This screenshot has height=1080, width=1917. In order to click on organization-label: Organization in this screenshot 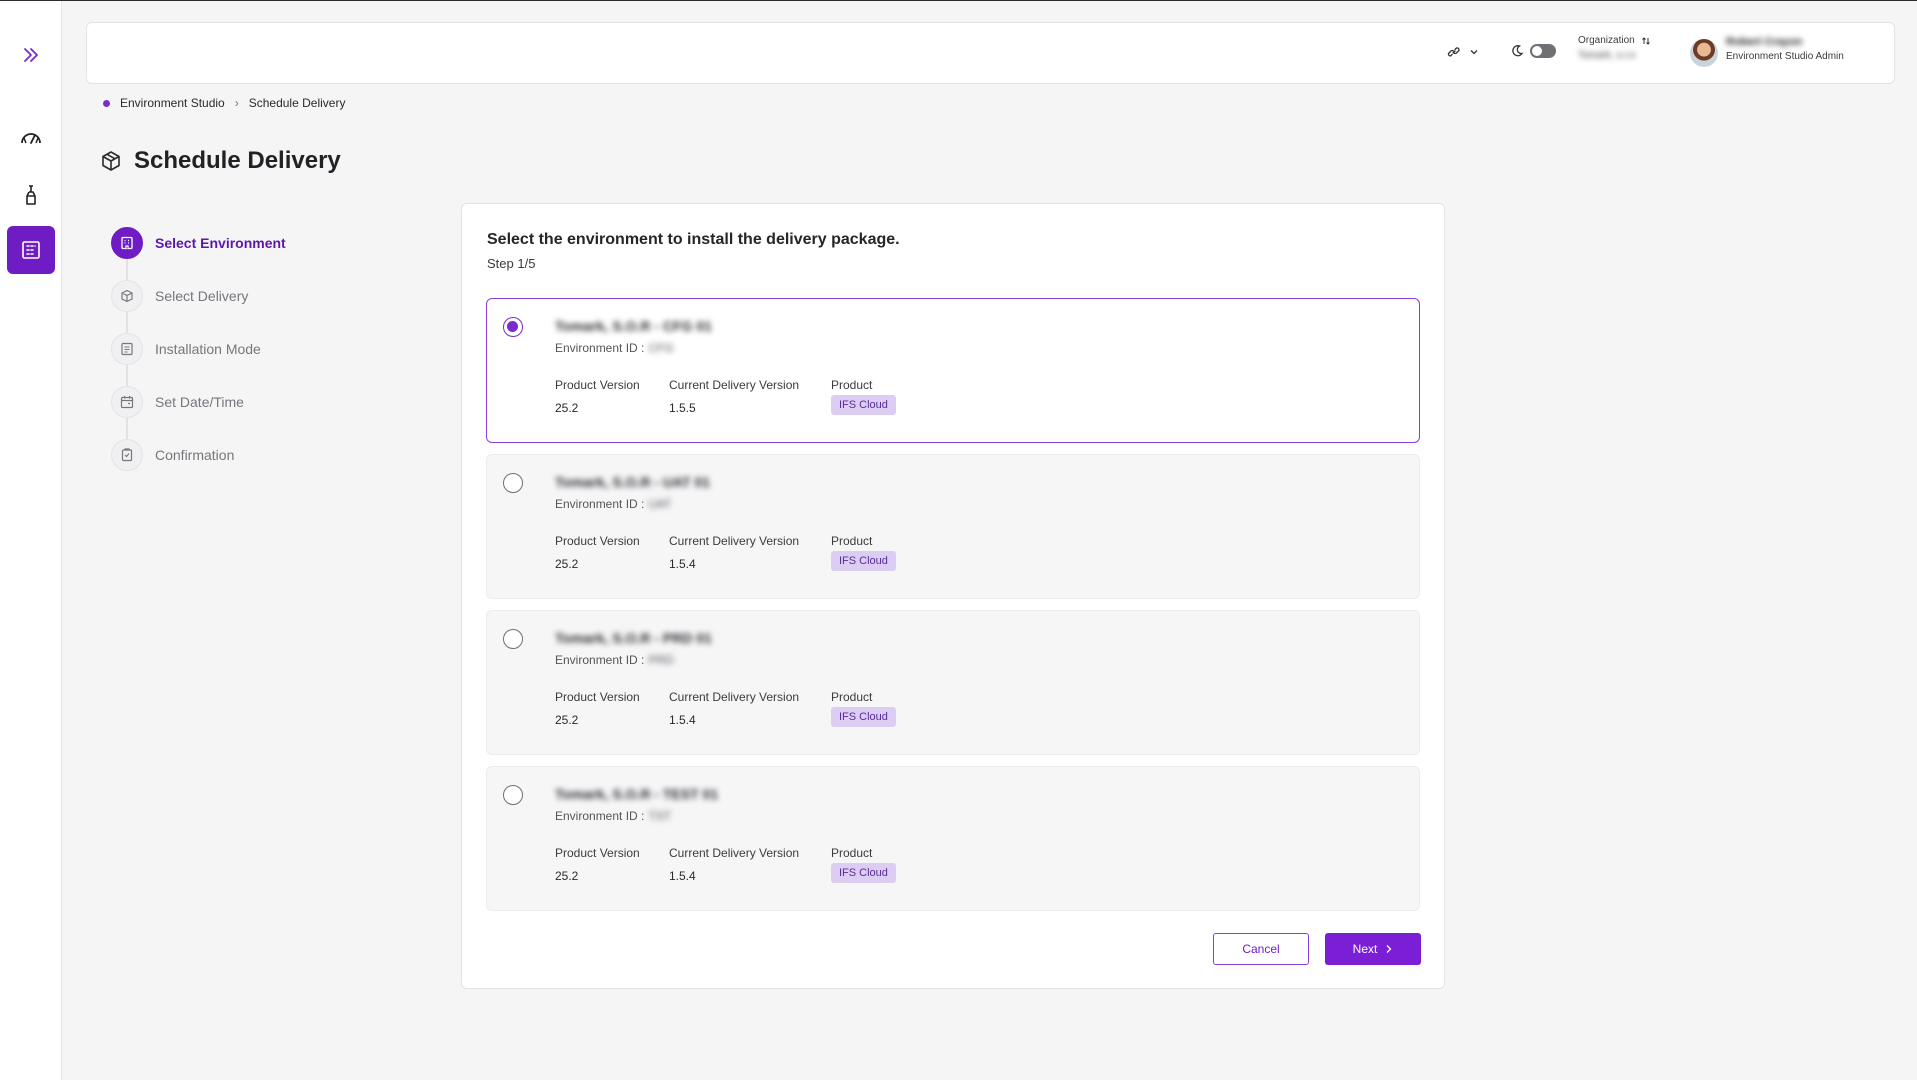, I will do `click(1606, 40)`.